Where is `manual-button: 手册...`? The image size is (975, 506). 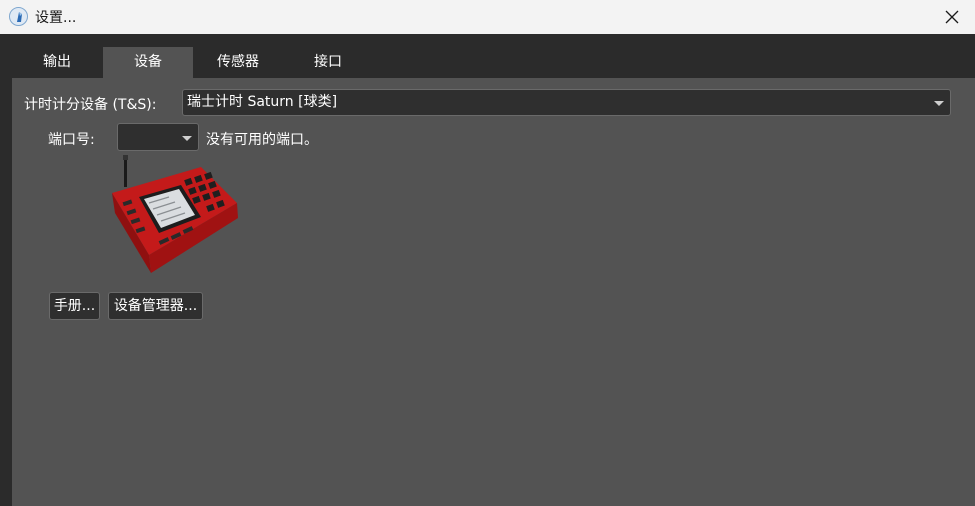 manual-button: 手册... is located at coordinates (74, 306).